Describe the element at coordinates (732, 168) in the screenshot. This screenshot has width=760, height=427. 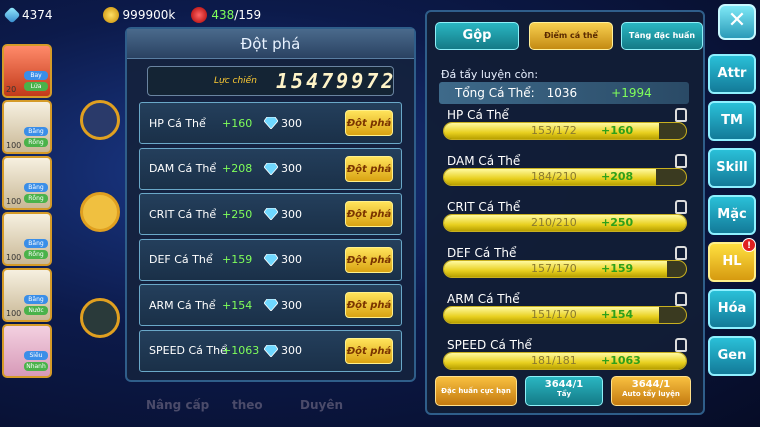
I see `side-tab-skill: Skill` at that location.